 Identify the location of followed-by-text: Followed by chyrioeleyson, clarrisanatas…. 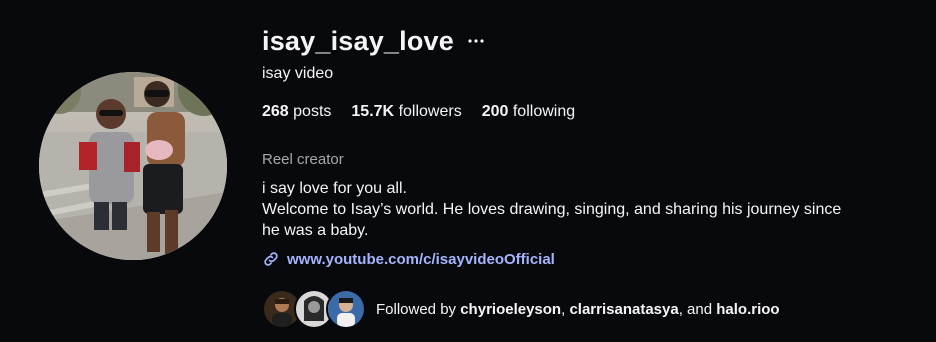
(578, 309).